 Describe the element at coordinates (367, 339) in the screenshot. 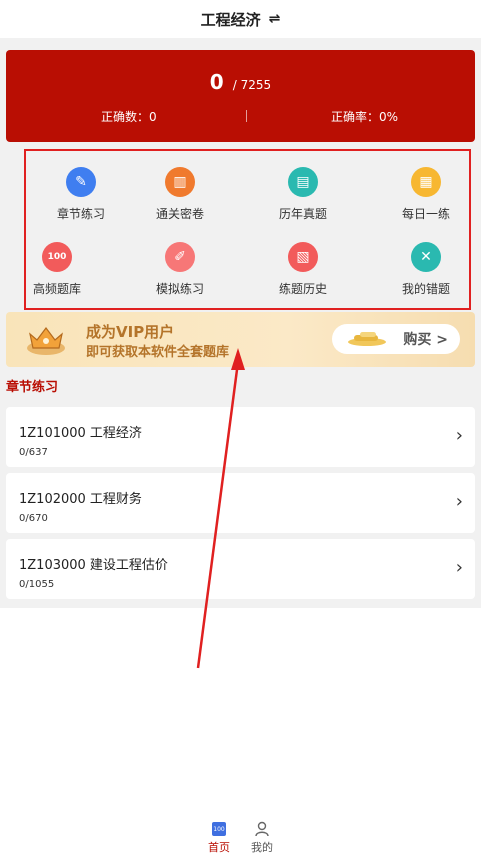

I see `coins-icon` at that location.